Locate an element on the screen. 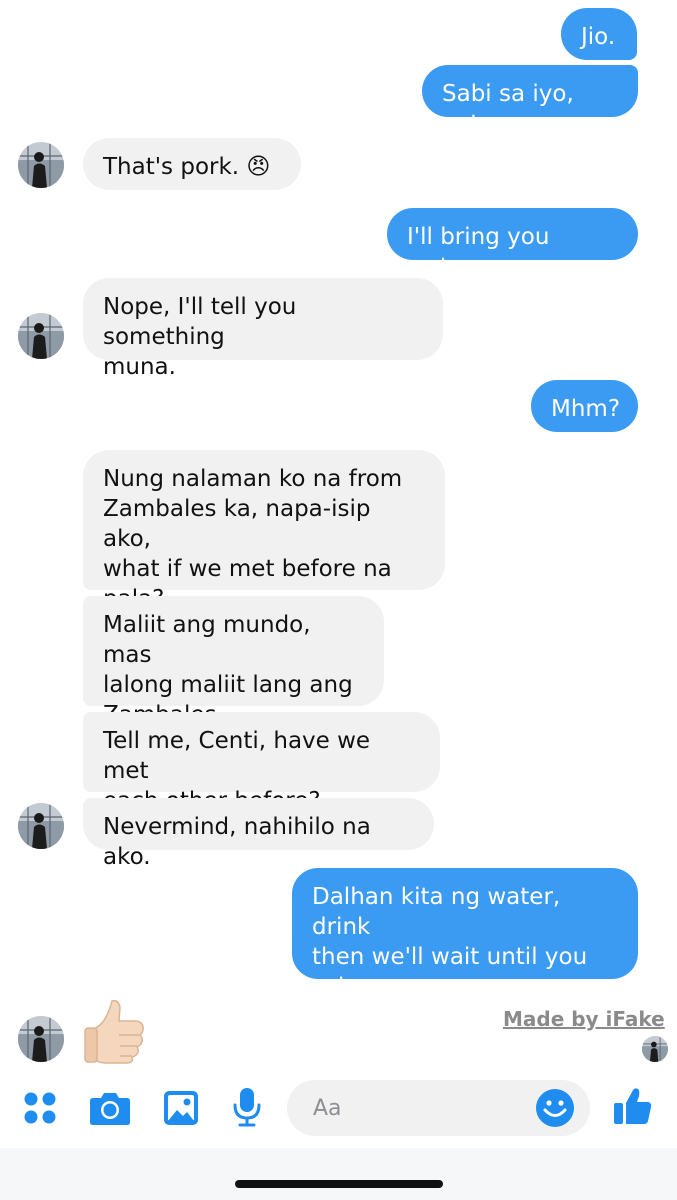 Image resolution: width=677 pixels, height=1200 pixels. home-indicator-area is located at coordinates (338, 1174).